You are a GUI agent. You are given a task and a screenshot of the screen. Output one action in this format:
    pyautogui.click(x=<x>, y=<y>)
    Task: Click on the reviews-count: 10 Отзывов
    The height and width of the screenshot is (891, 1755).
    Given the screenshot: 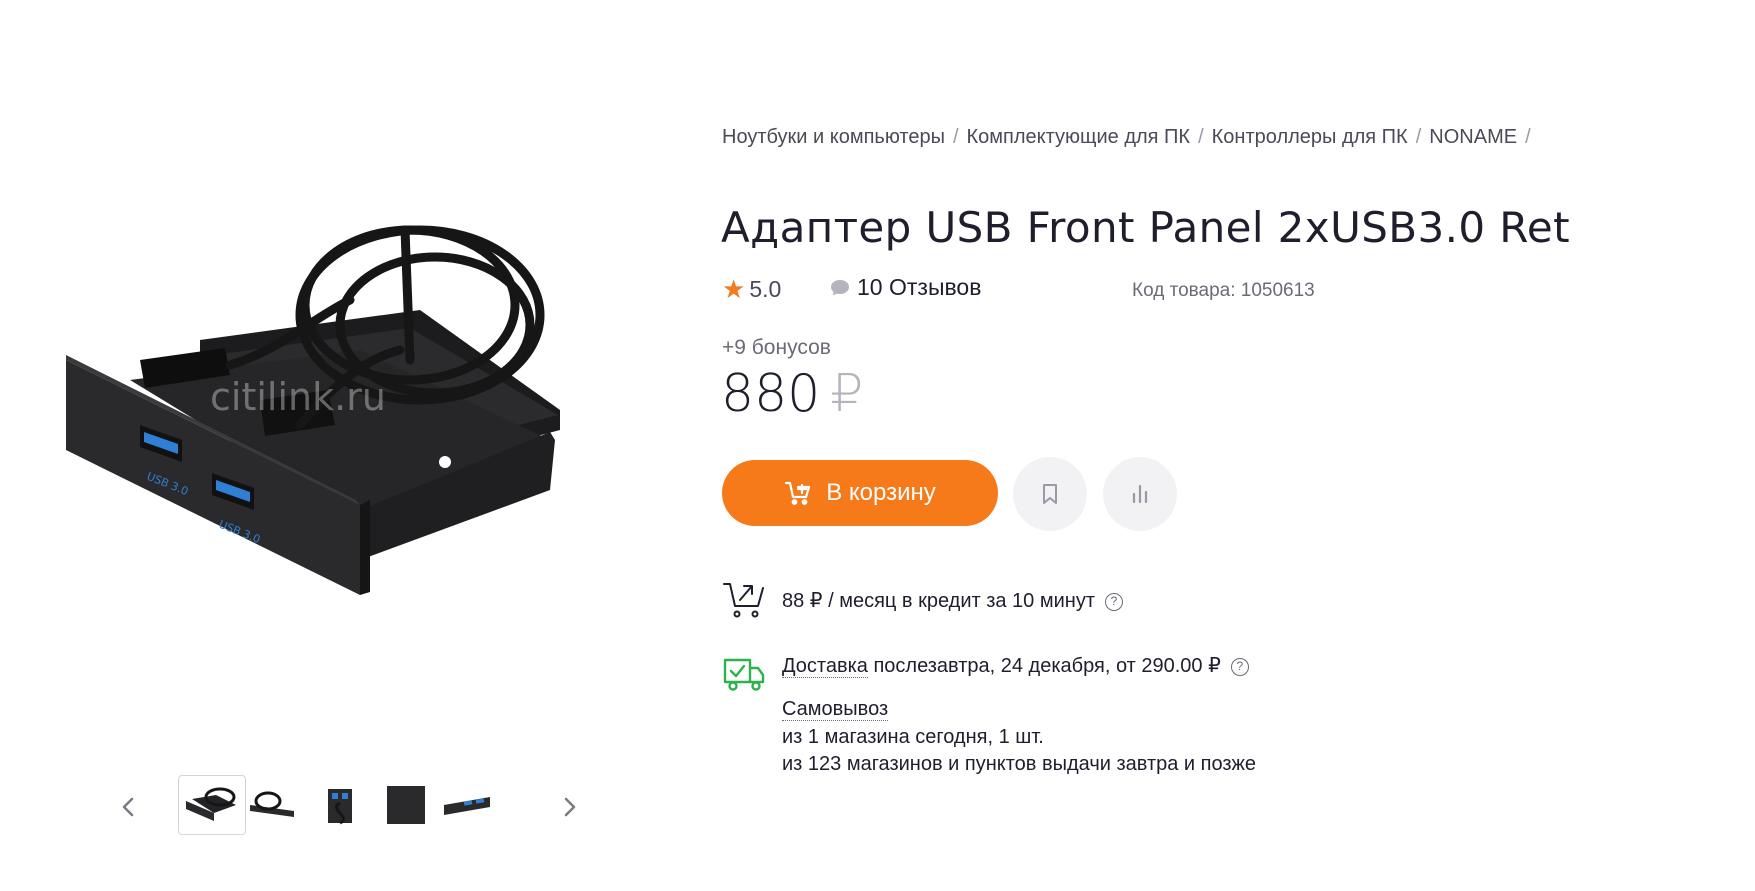 What is the action you would take?
    pyautogui.click(x=919, y=287)
    